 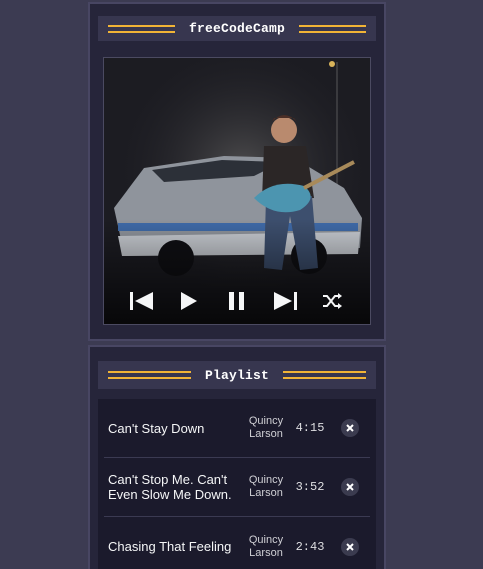 I want to click on player-title-bar: freeCodeCamp, so click(x=237, y=28).